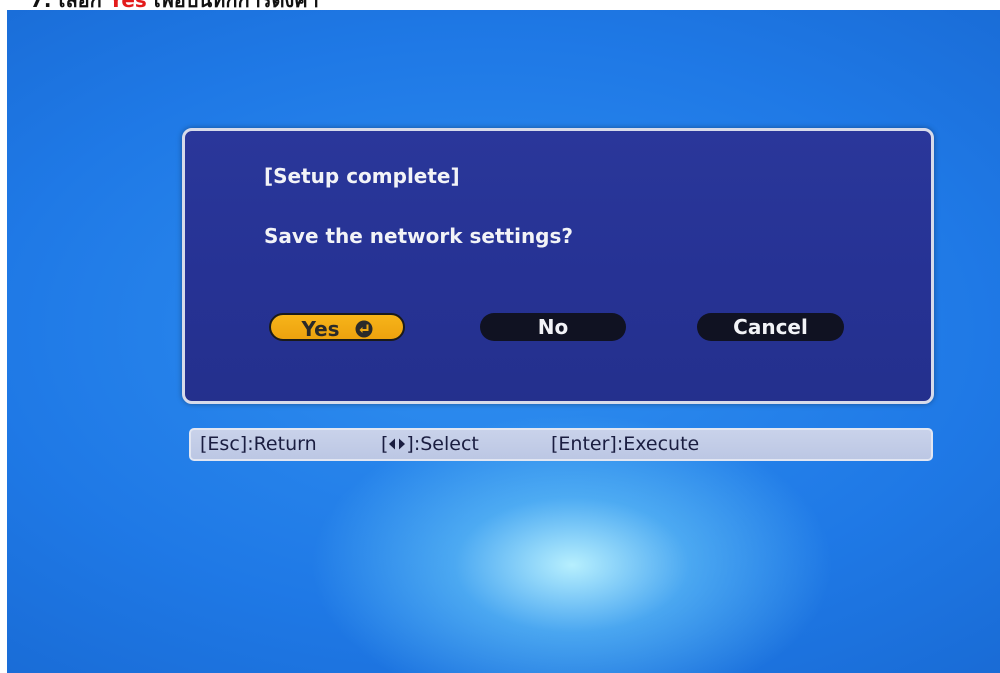  I want to click on help-esc: [Esc]:Return, so click(258, 444).